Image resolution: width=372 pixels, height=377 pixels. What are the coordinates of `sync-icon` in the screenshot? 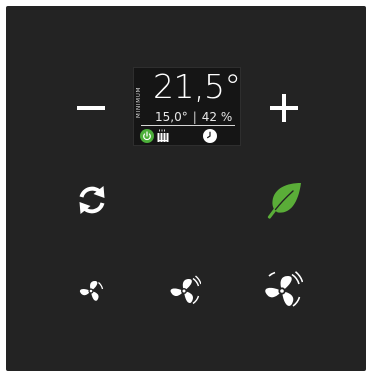 It's located at (92, 200).